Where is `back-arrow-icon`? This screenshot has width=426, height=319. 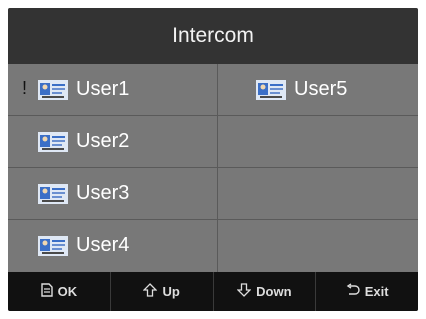
back-arrow-icon is located at coordinates (353, 291).